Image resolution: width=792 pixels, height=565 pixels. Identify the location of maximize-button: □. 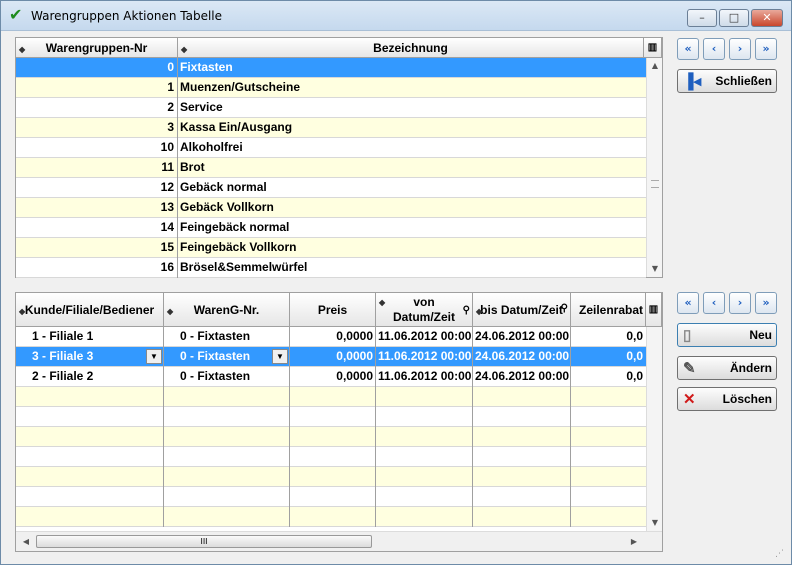
(734, 18).